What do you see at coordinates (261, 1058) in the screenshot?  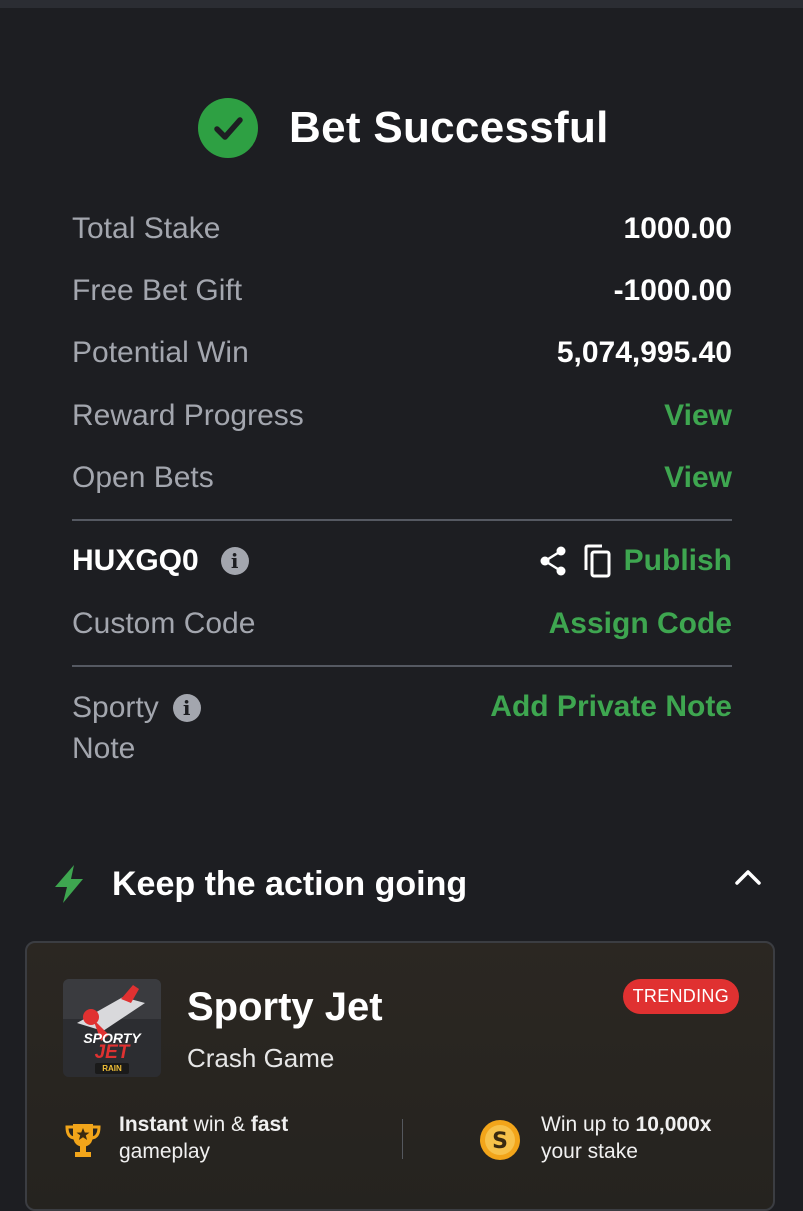 I see `game-type: Crash Game` at bounding box center [261, 1058].